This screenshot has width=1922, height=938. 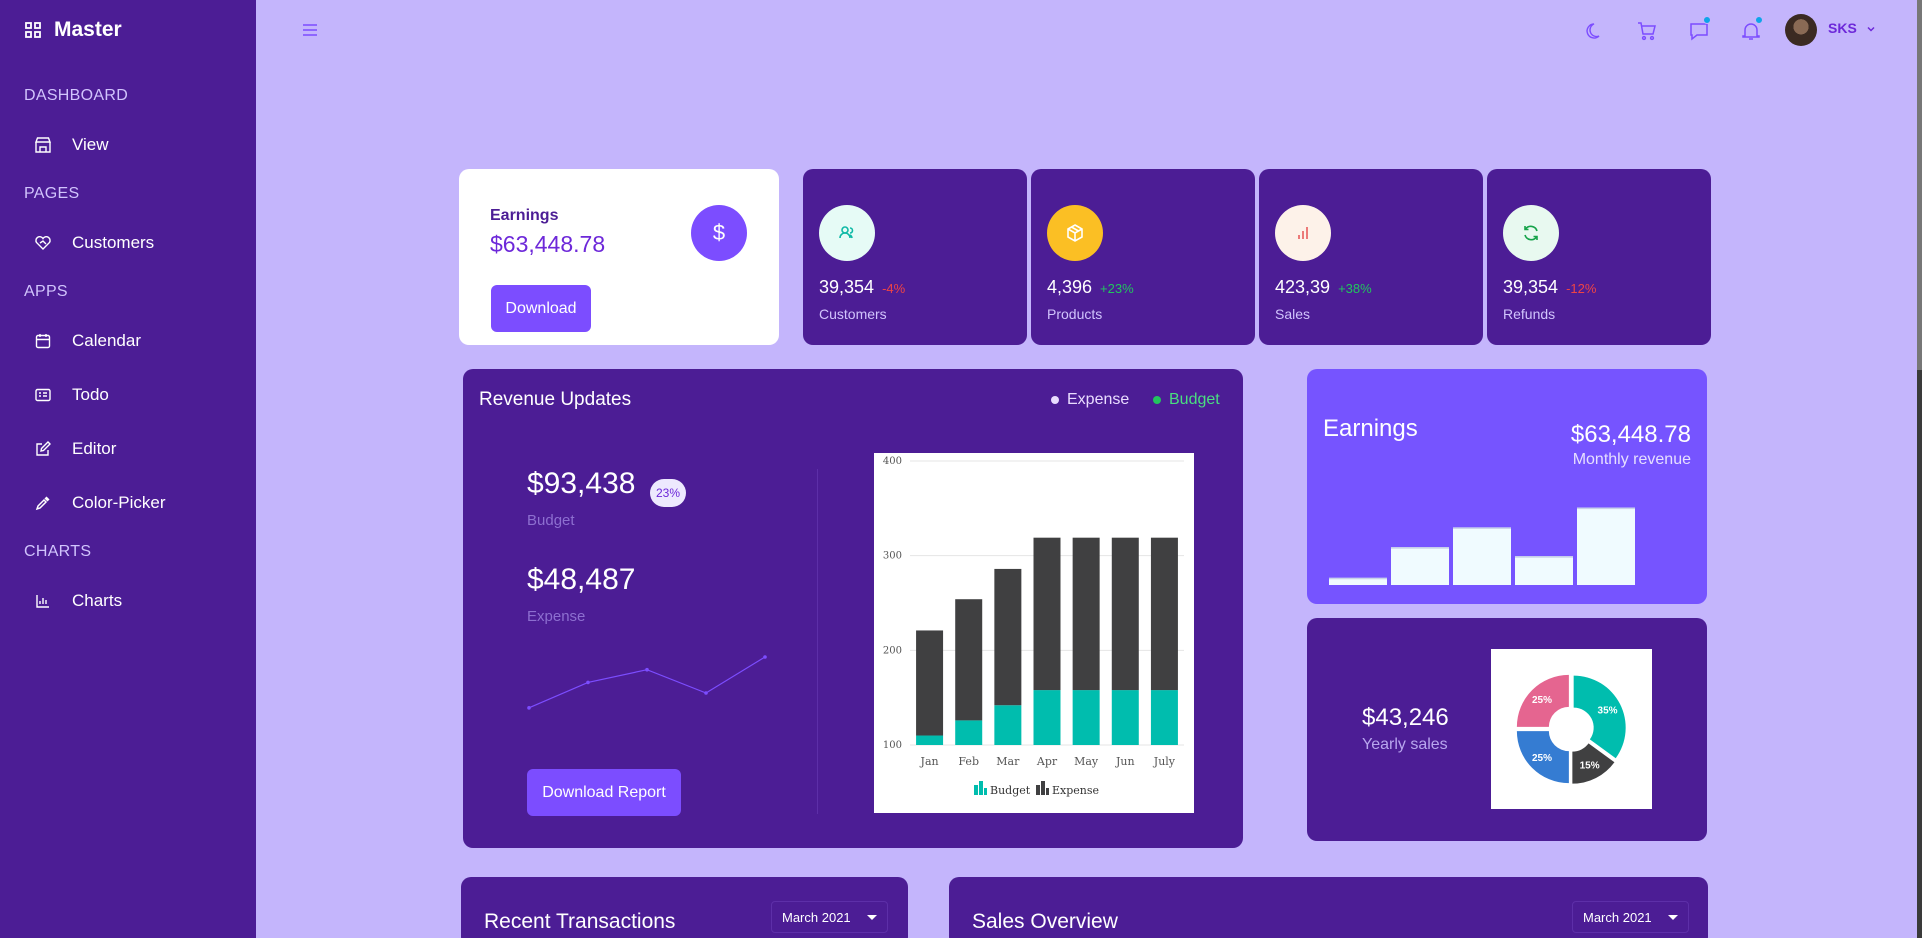 What do you see at coordinates (1047, 761) in the screenshot?
I see `x-tick-label: Apr` at bounding box center [1047, 761].